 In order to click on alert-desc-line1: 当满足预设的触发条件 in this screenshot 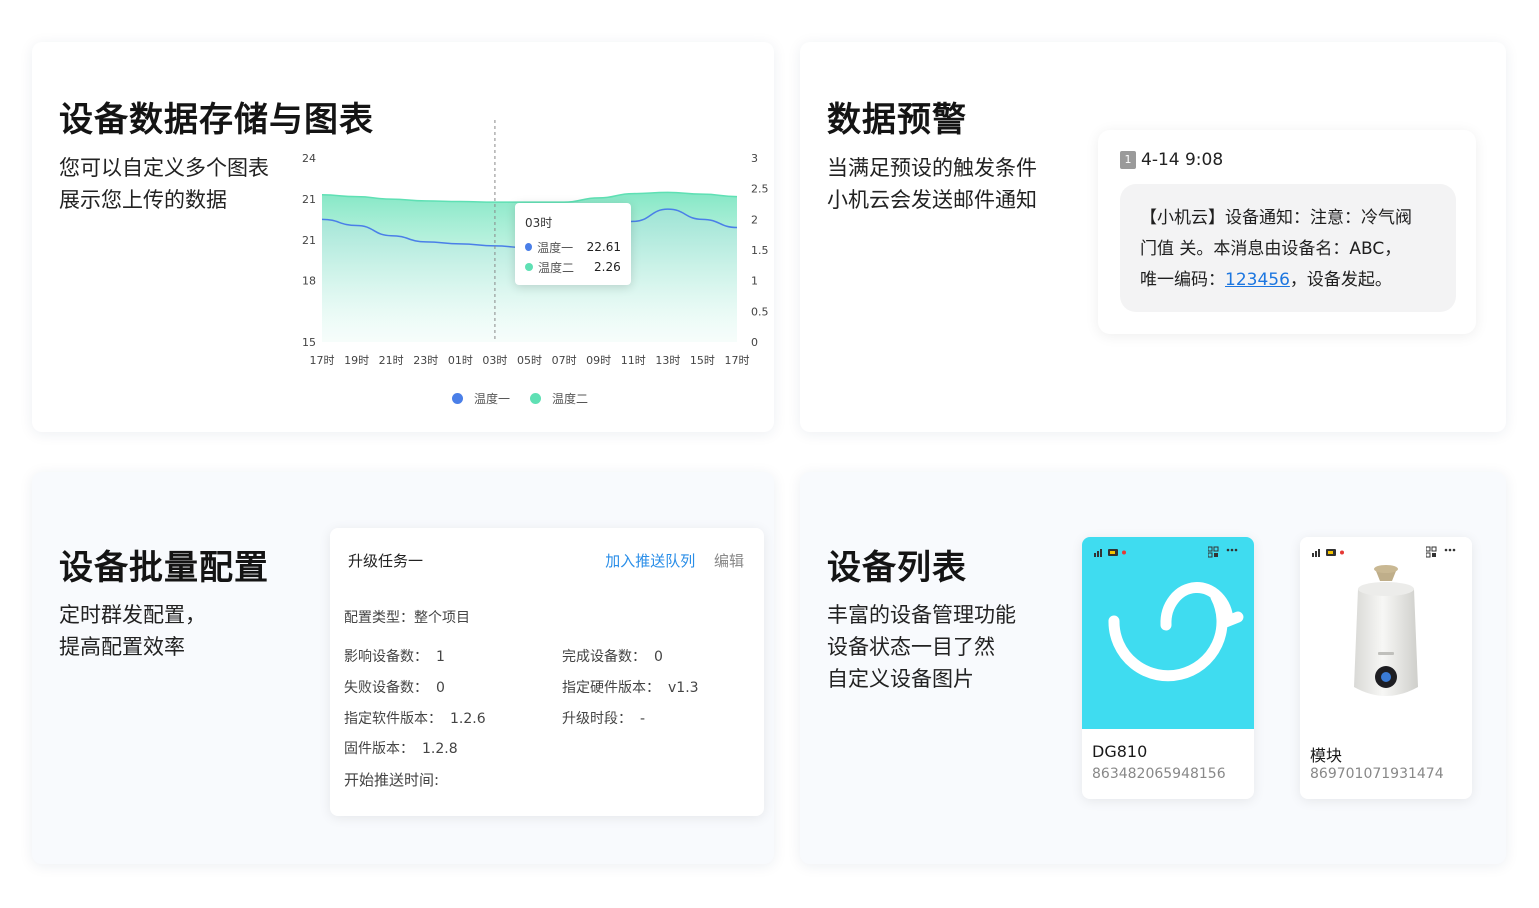, I will do `click(932, 168)`.